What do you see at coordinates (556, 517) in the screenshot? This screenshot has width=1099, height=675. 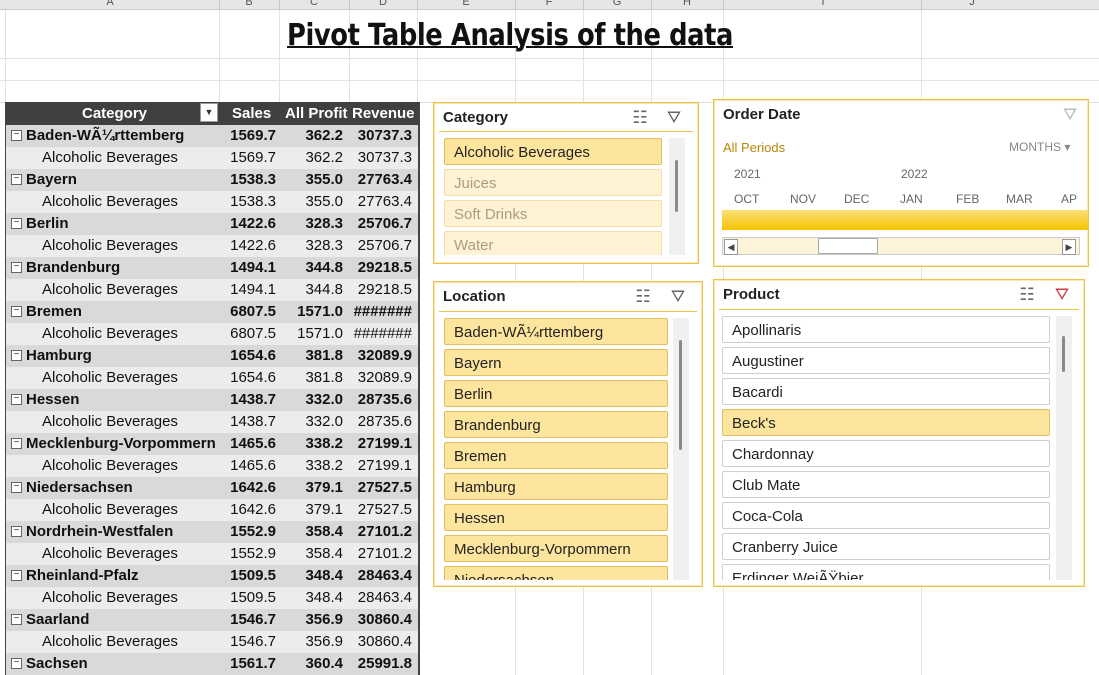 I see `slicer-item: Hessen` at bounding box center [556, 517].